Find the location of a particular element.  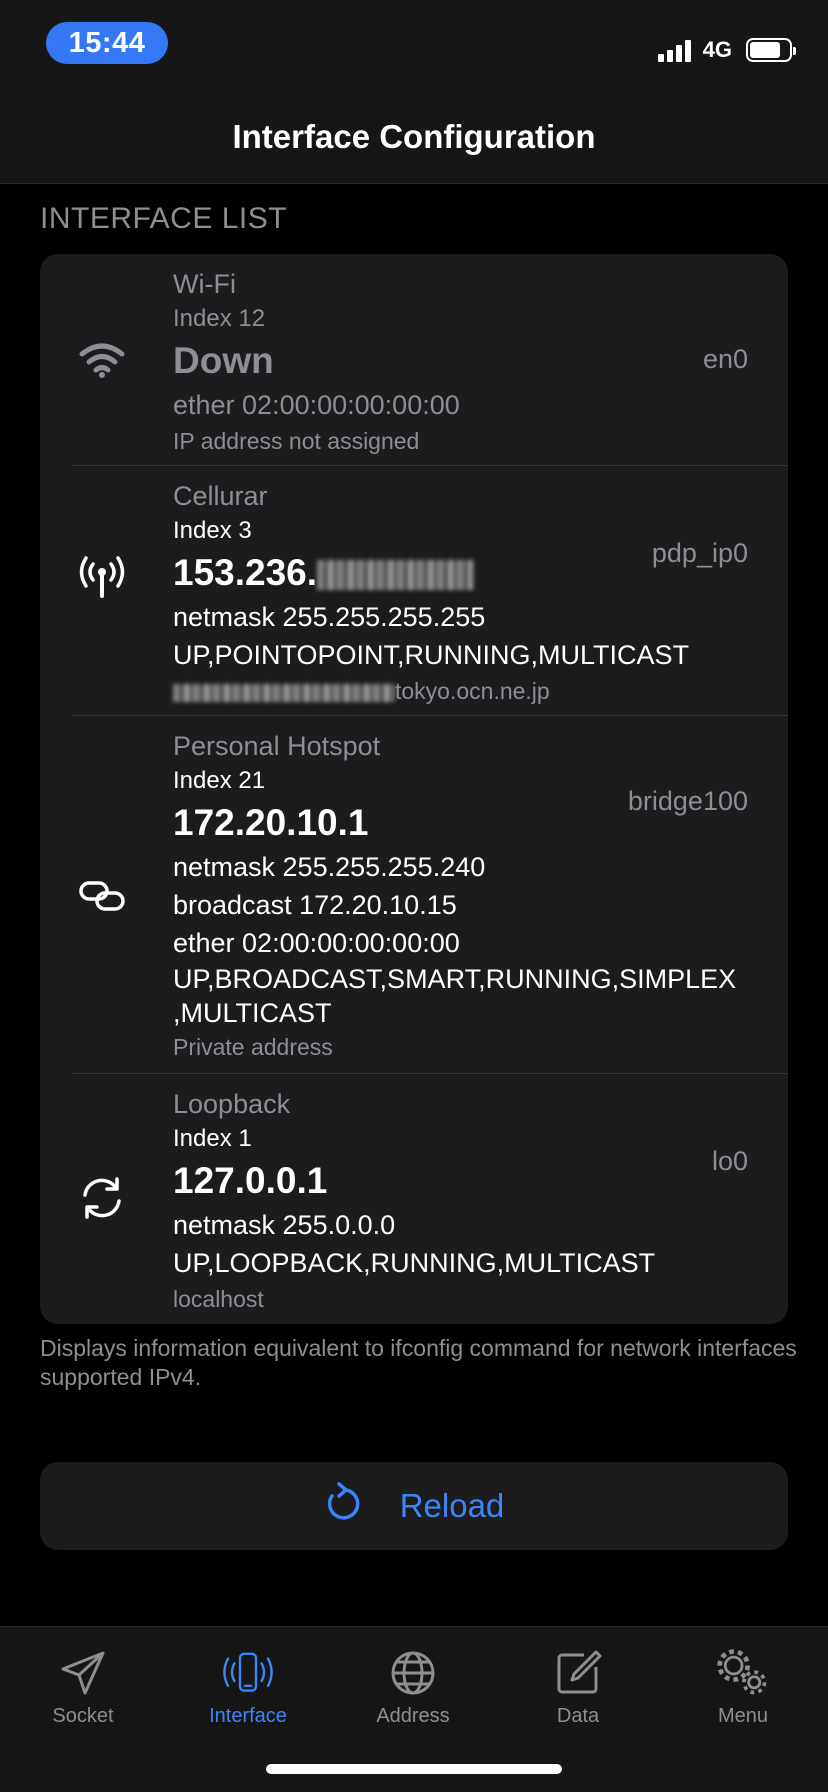

tab-label: Menu is located at coordinates (743, 1716).